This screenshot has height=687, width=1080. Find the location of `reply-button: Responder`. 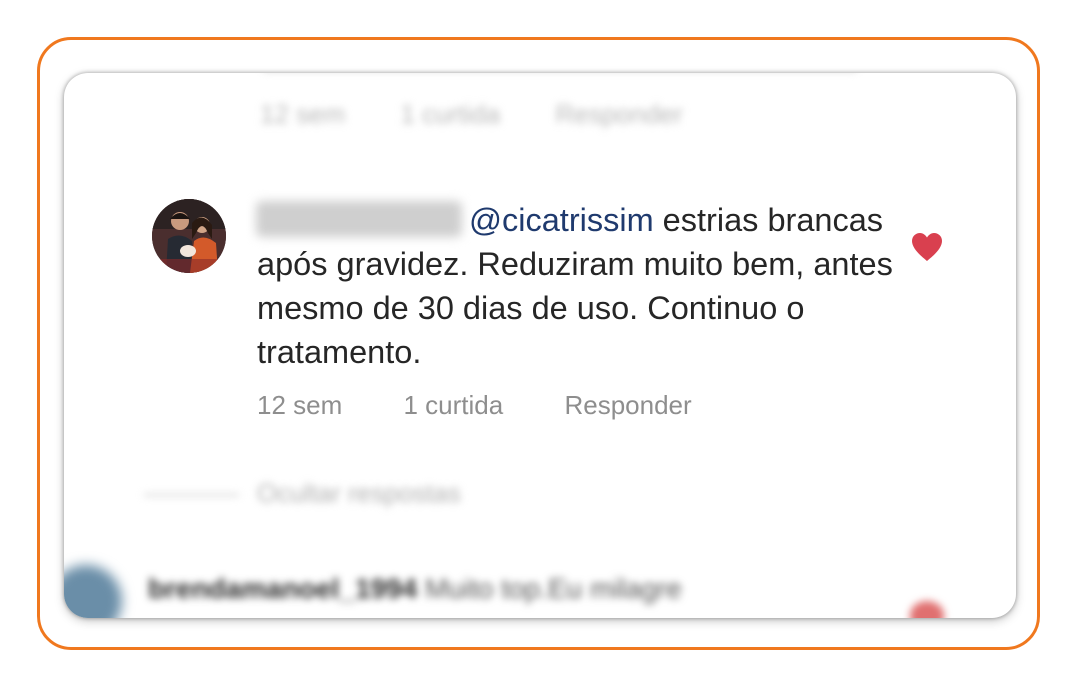

reply-button: Responder is located at coordinates (627, 405).